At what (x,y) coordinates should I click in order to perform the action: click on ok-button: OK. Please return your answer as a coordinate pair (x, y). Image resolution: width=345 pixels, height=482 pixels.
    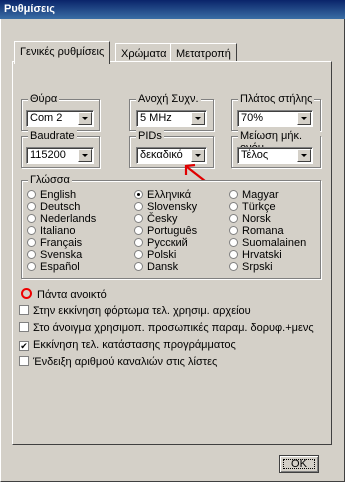
    Looking at the image, I should click on (299, 464).